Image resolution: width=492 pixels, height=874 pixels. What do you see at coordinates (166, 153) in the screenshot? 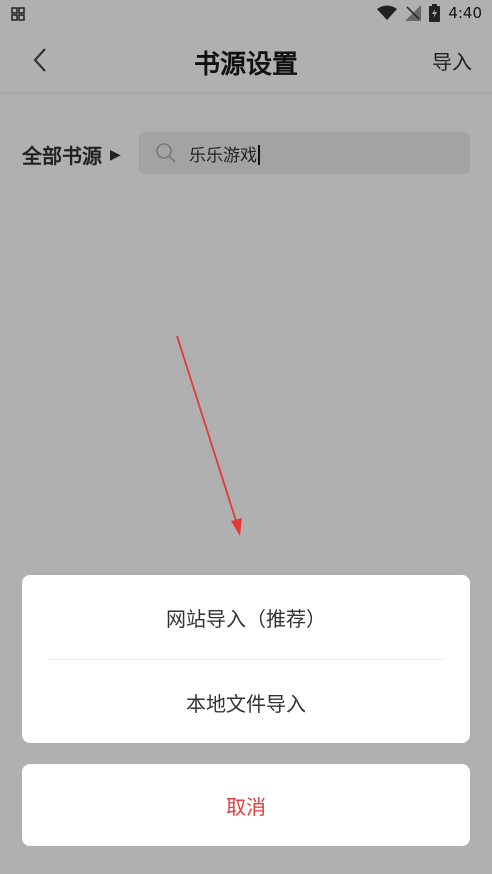
I see `search-icon` at bounding box center [166, 153].